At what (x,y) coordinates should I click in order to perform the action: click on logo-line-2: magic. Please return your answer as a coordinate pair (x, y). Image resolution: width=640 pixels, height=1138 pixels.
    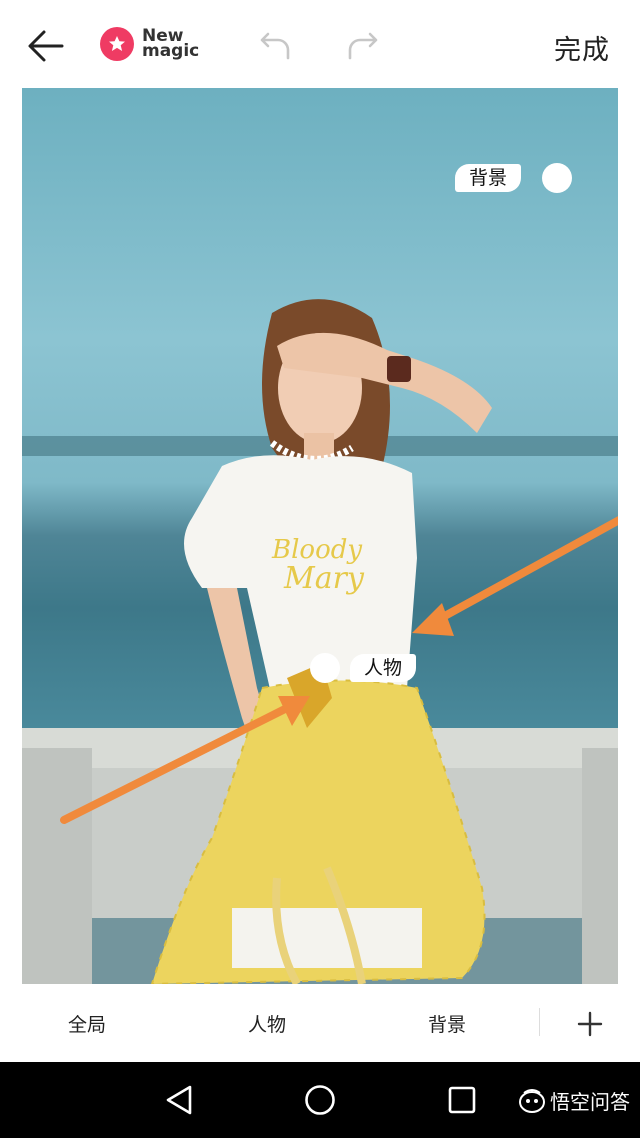
    Looking at the image, I should click on (171, 51).